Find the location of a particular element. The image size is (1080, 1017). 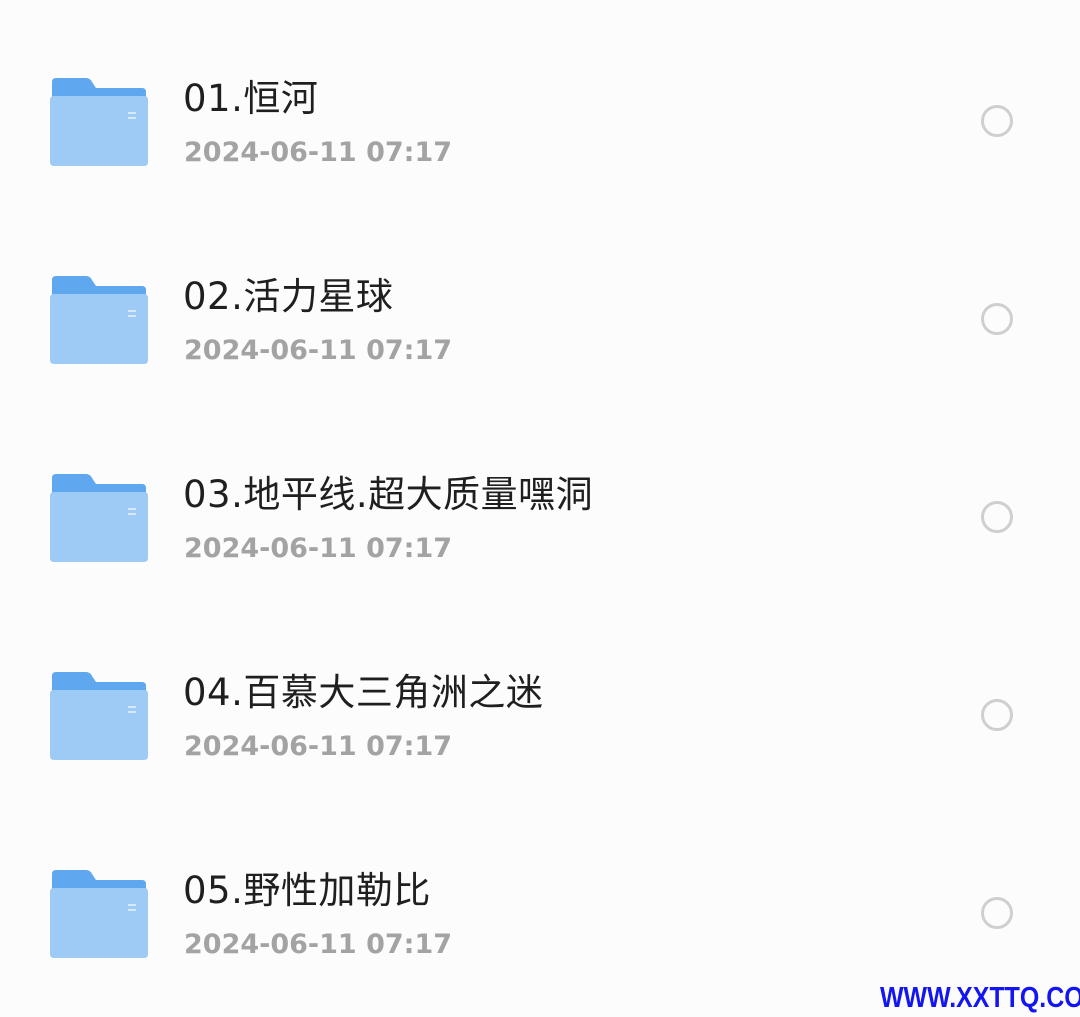

file-name: 05.野性加勒比 is located at coordinates (307, 890).